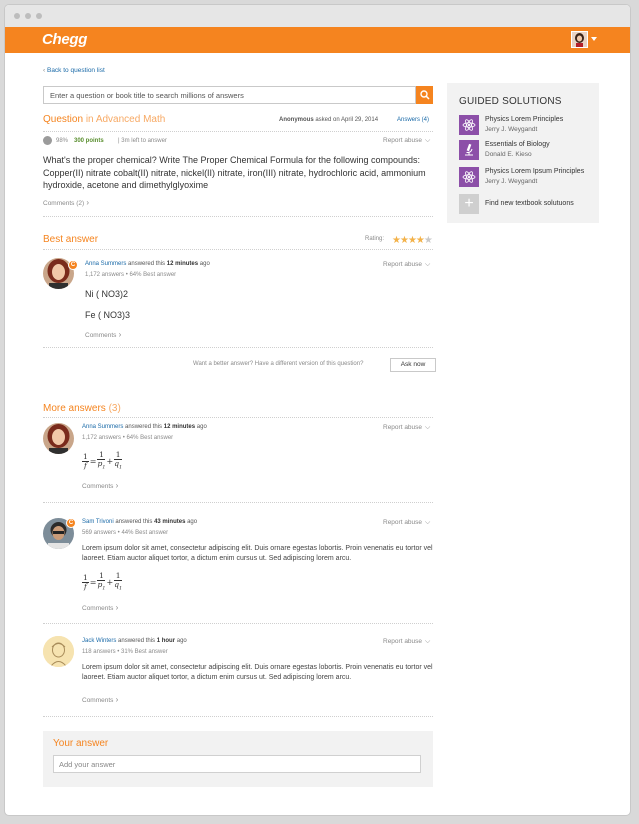 This screenshot has height=824, width=639. I want to click on stat-time-left: | 3m left to answer, so click(142, 141).